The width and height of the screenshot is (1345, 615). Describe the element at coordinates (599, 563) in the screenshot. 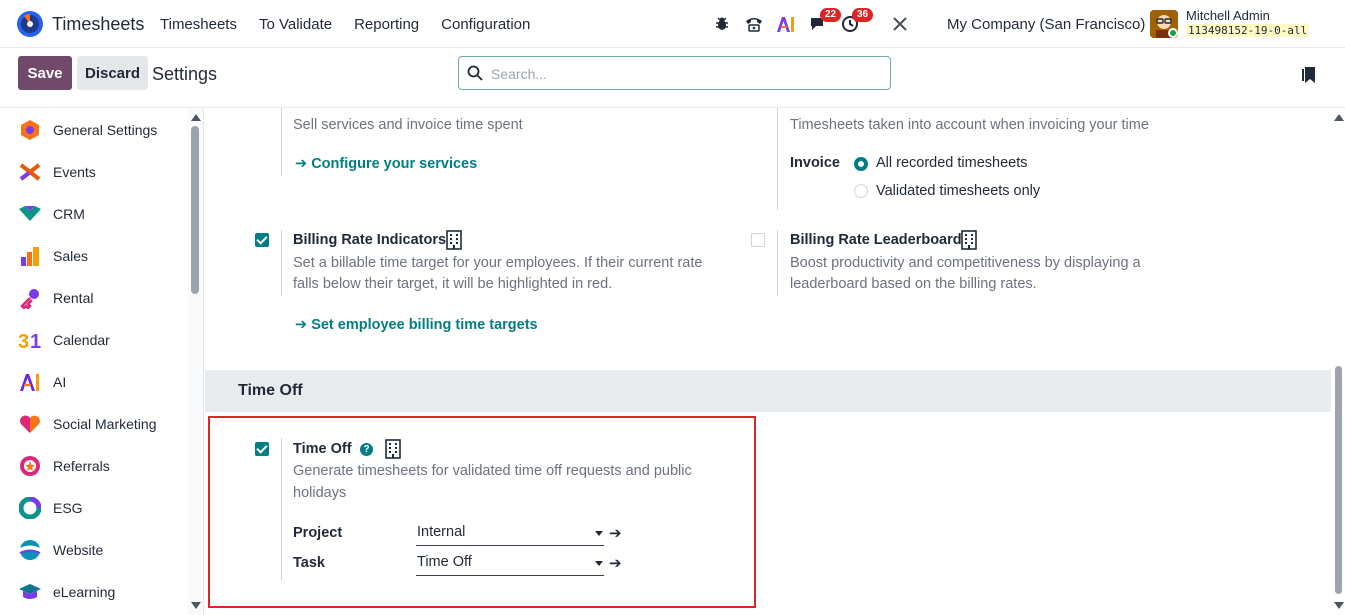

I see `chevron-down-icon` at that location.